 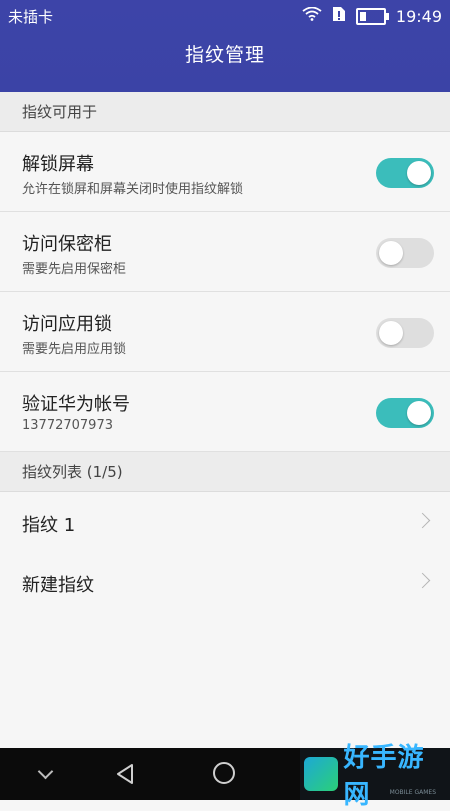 What do you see at coordinates (225, 252) in the screenshot?
I see `setting-row-safe-box: 访问保密柜 需要先启用保密柜` at bounding box center [225, 252].